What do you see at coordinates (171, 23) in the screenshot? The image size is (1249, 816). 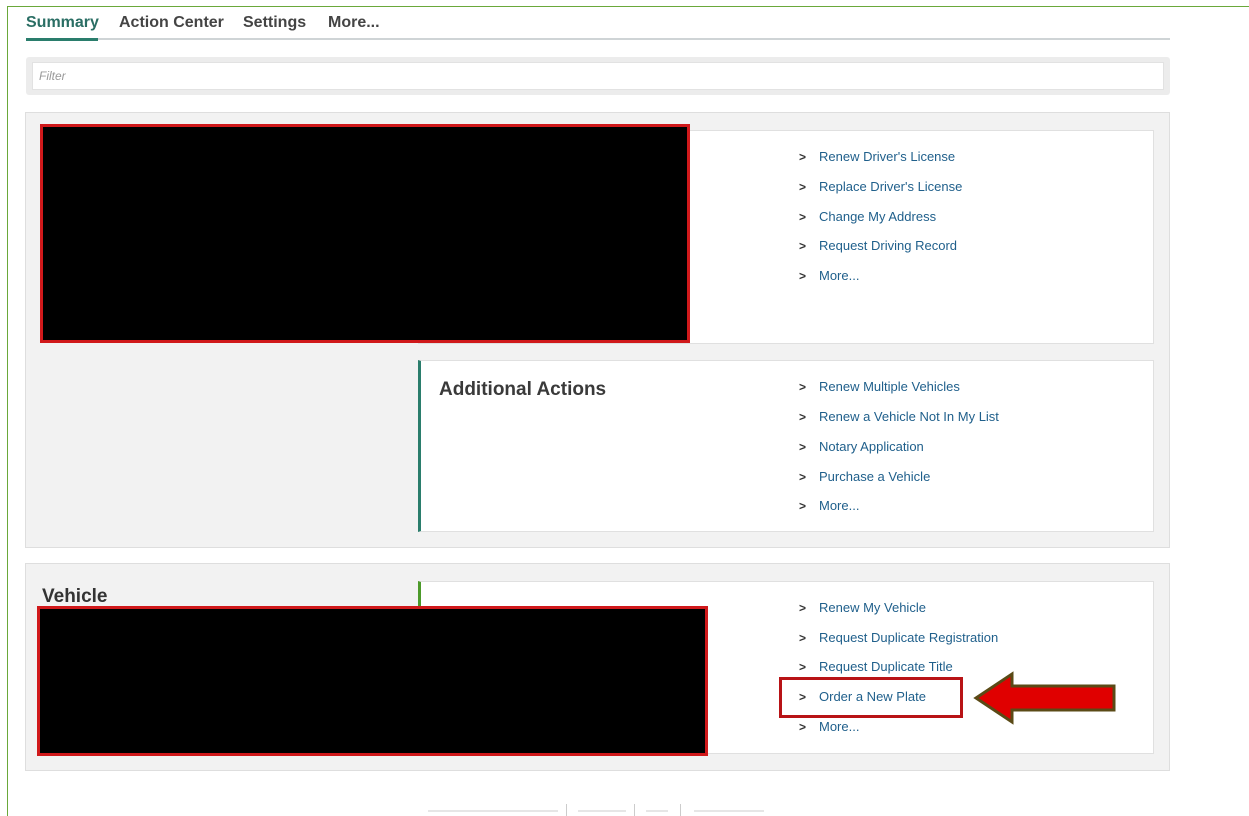 I see `tab-action-center: Action Center` at bounding box center [171, 23].